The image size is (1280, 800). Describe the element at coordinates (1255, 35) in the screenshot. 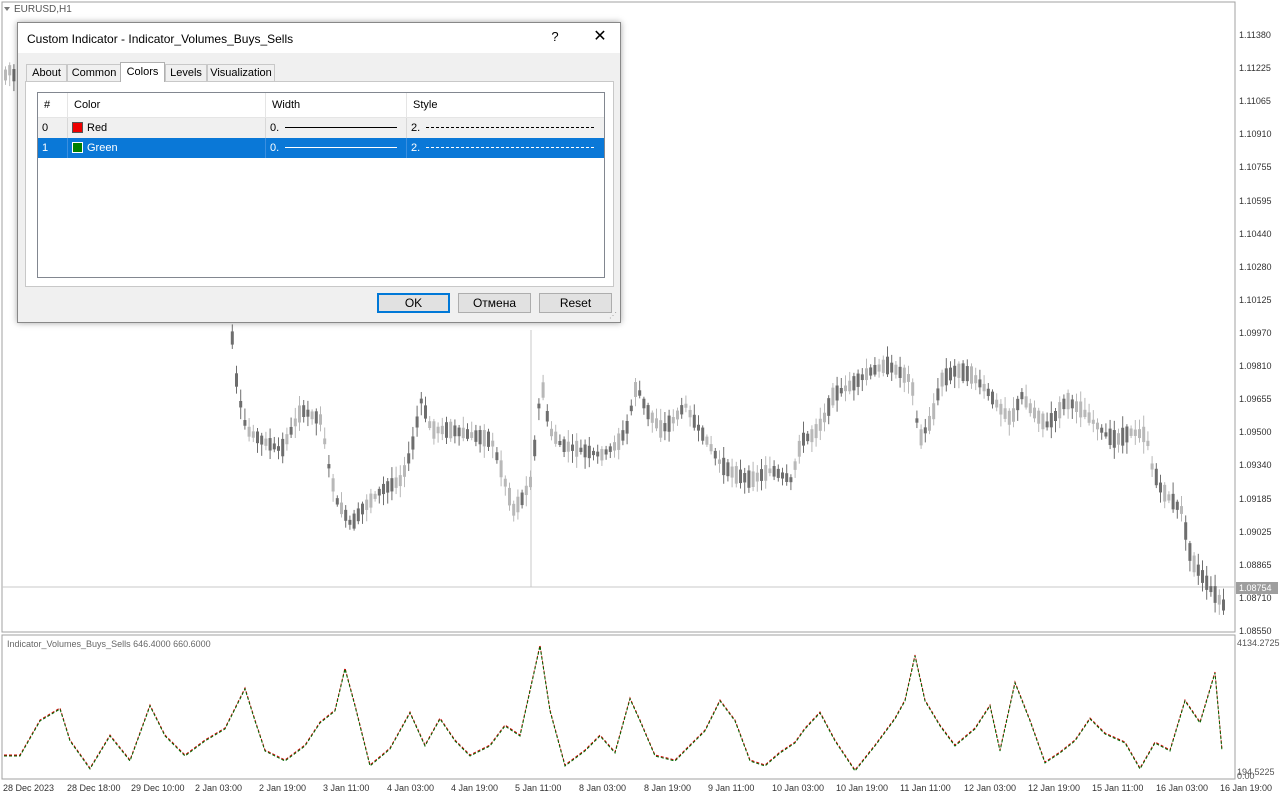

I see `price-tick-label: 1.11380` at that location.